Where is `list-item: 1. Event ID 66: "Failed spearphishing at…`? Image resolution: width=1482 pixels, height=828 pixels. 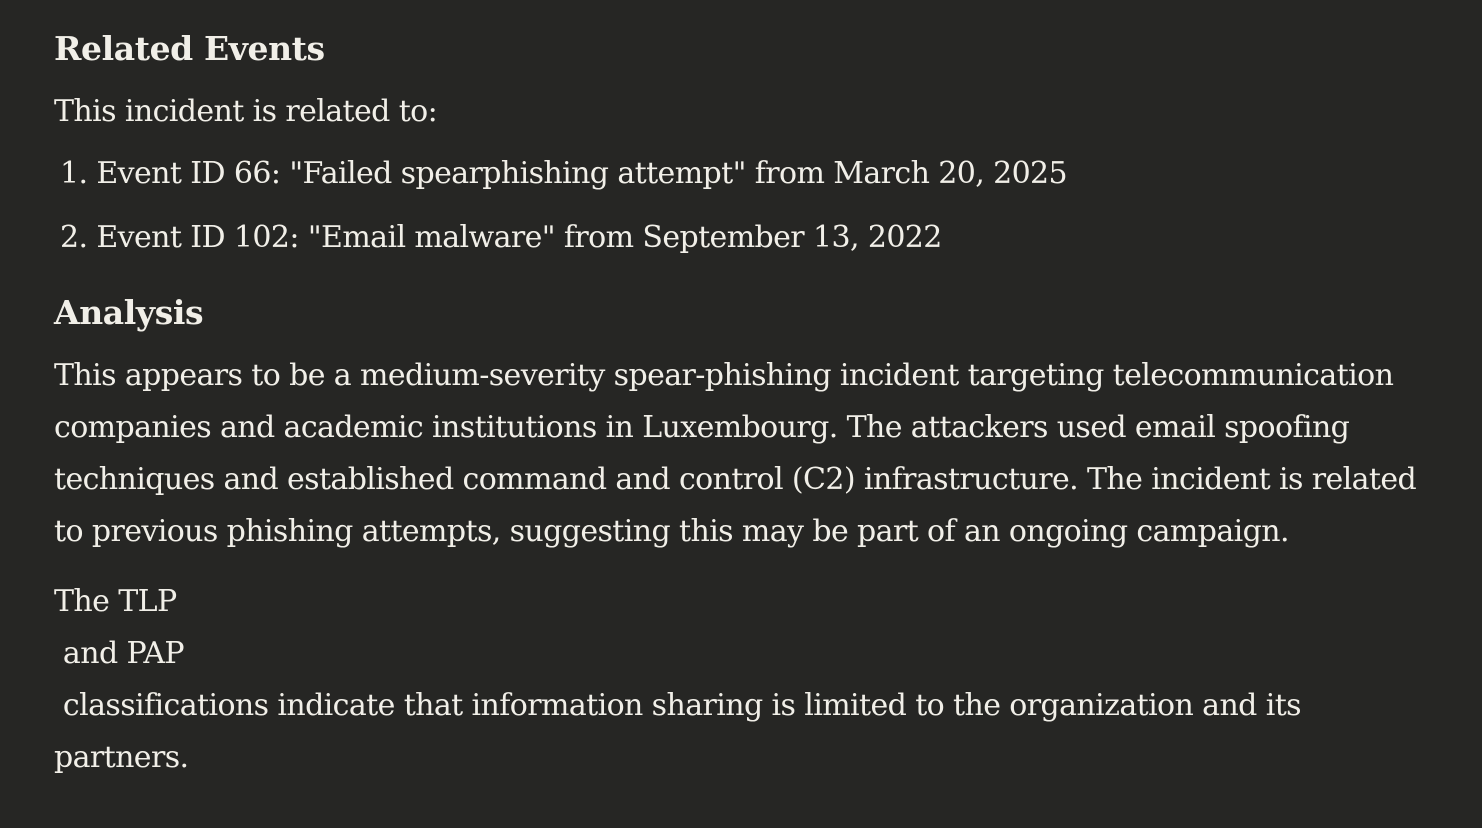 list-item: 1. Event ID 66: "Failed spearphishing at… is located at coordinates (564, 173).